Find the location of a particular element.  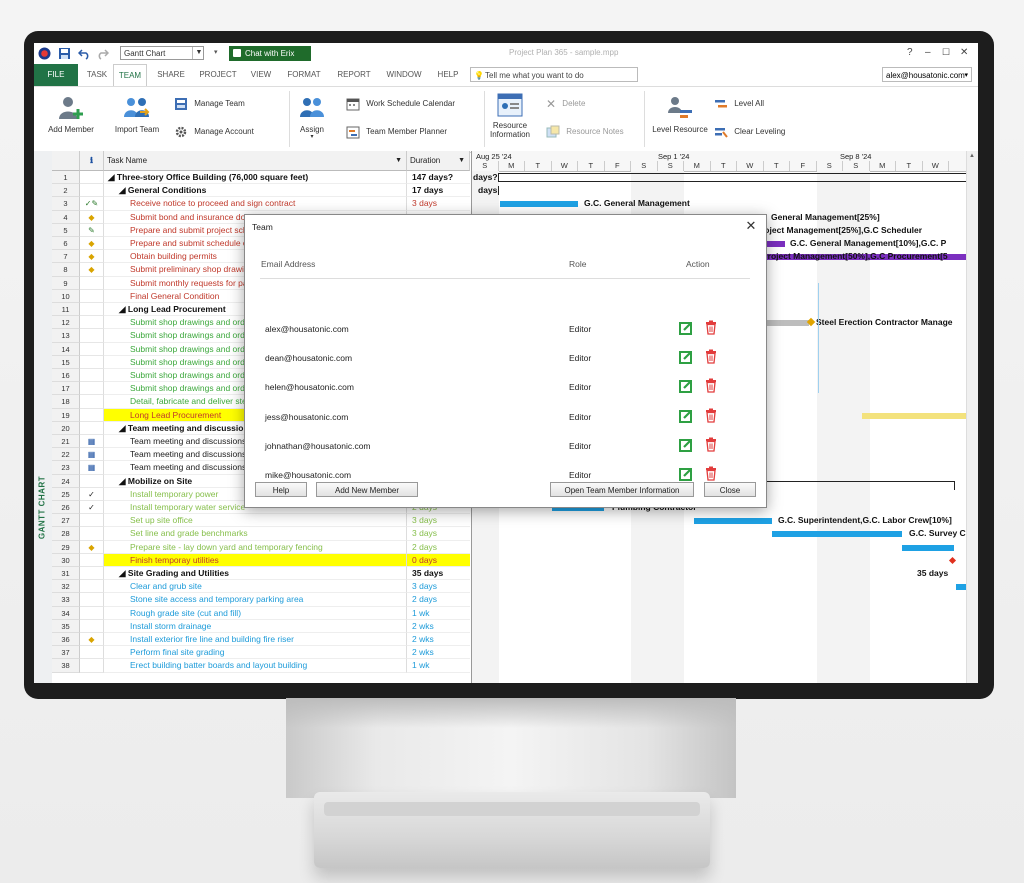

row-id: 7 is located at coordinates (66, 257).